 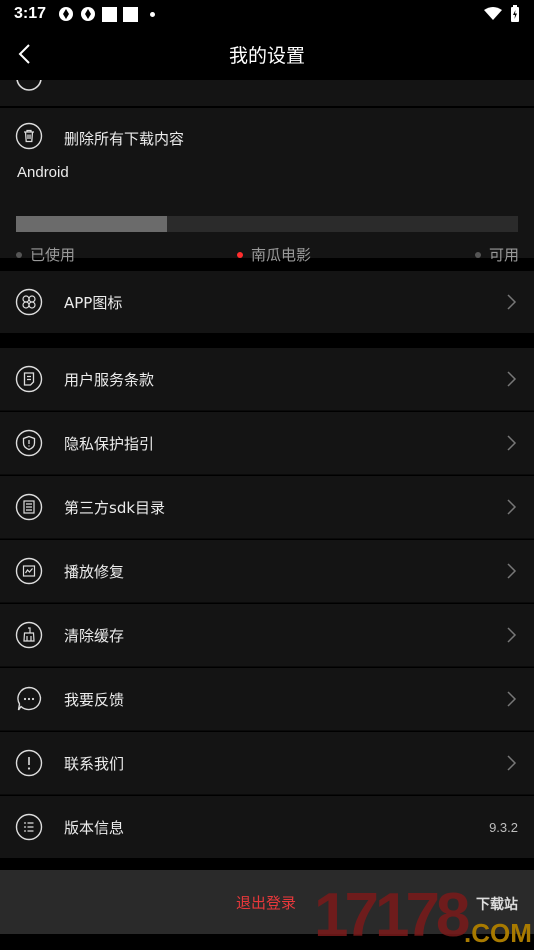 I want to click on watermark-number: 17178, so click(x=392, y=915).